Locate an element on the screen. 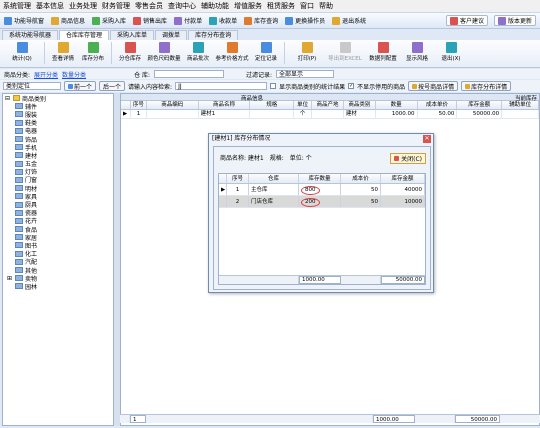  column-header: 单位 is located at coordinates (303, 105).